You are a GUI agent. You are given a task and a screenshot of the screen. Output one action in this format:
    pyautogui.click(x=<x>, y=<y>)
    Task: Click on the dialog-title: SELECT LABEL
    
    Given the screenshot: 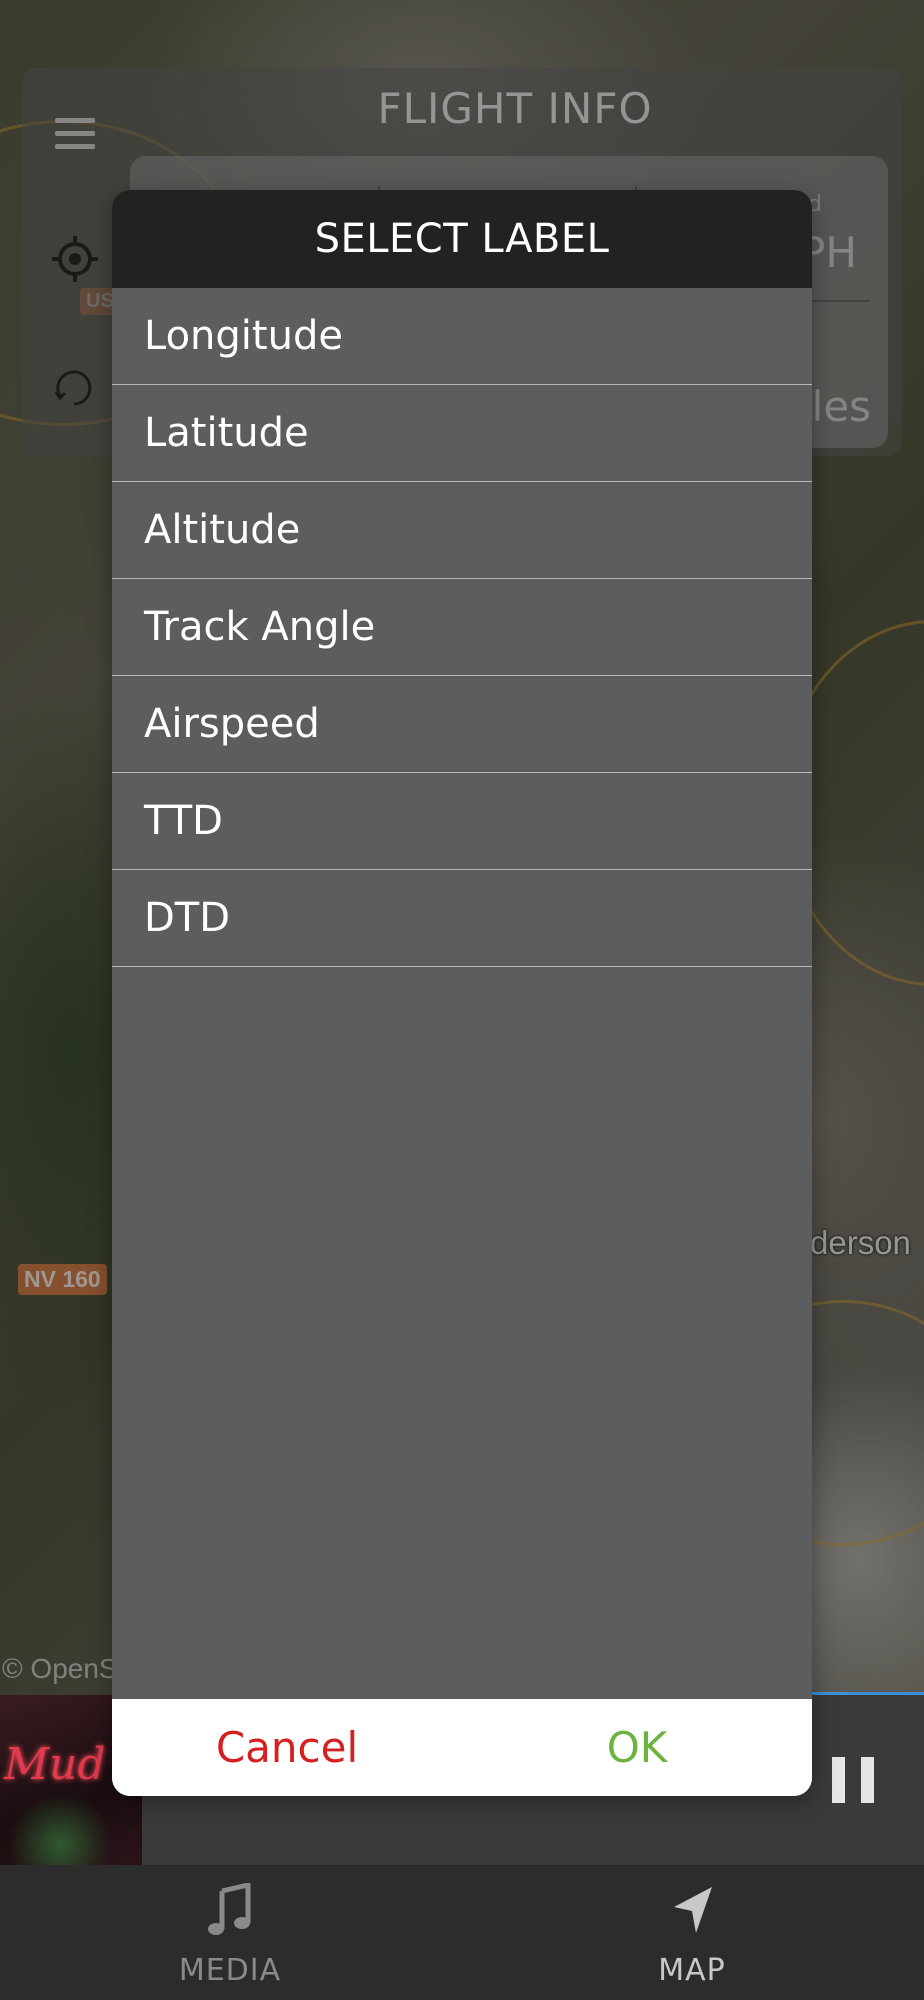 What is the action you would take?
    pyautogui.click(x=462, y=239)
    